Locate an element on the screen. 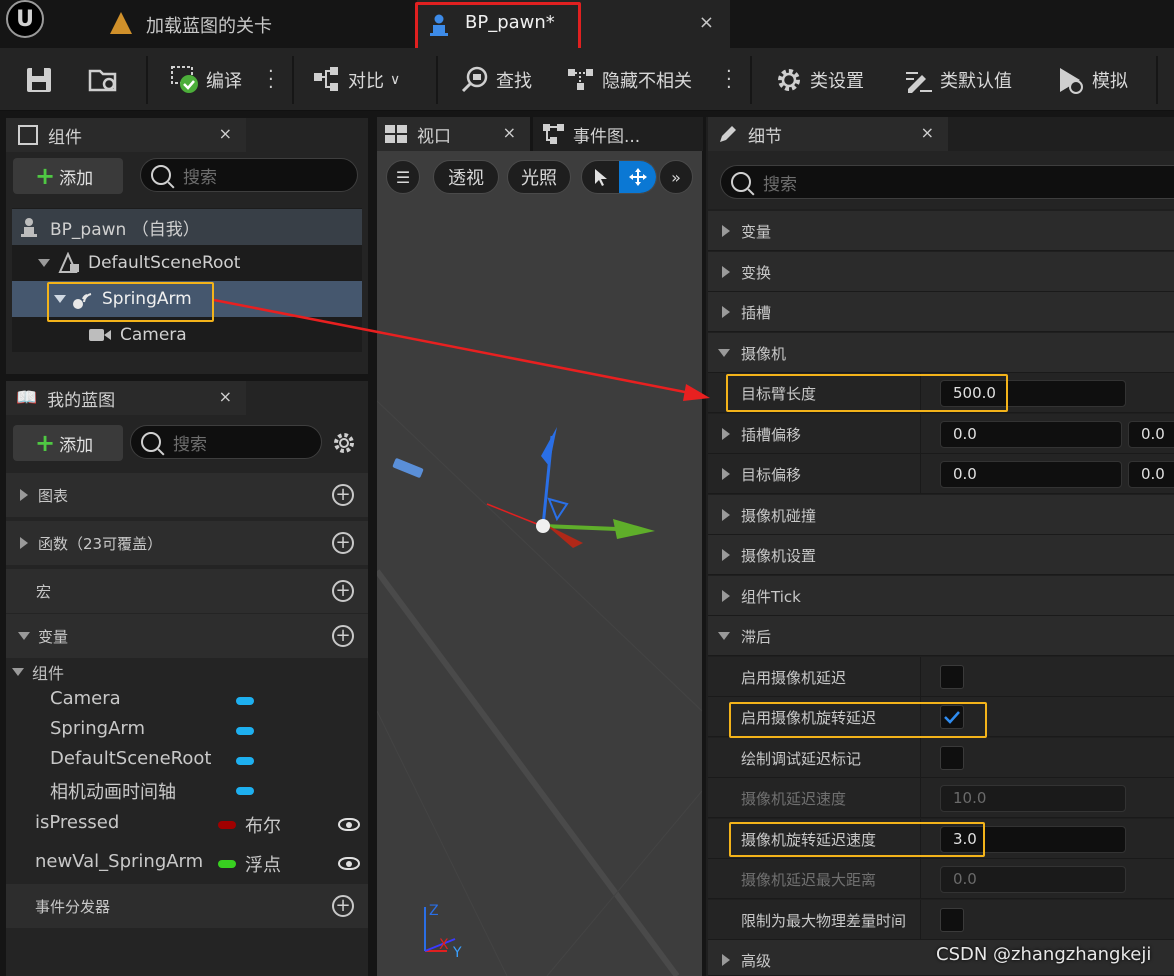 The image size is (1174, 976). camera-lag-max-distance-input: 0.0 is located at coordinates (1033, 879).